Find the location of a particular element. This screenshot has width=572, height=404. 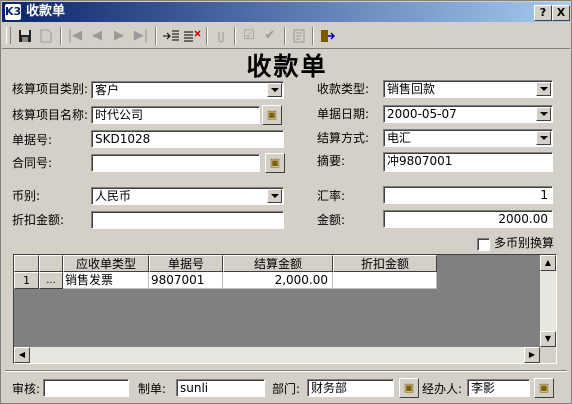

account-category-select: 客户 is located at coordinates (187, 90).